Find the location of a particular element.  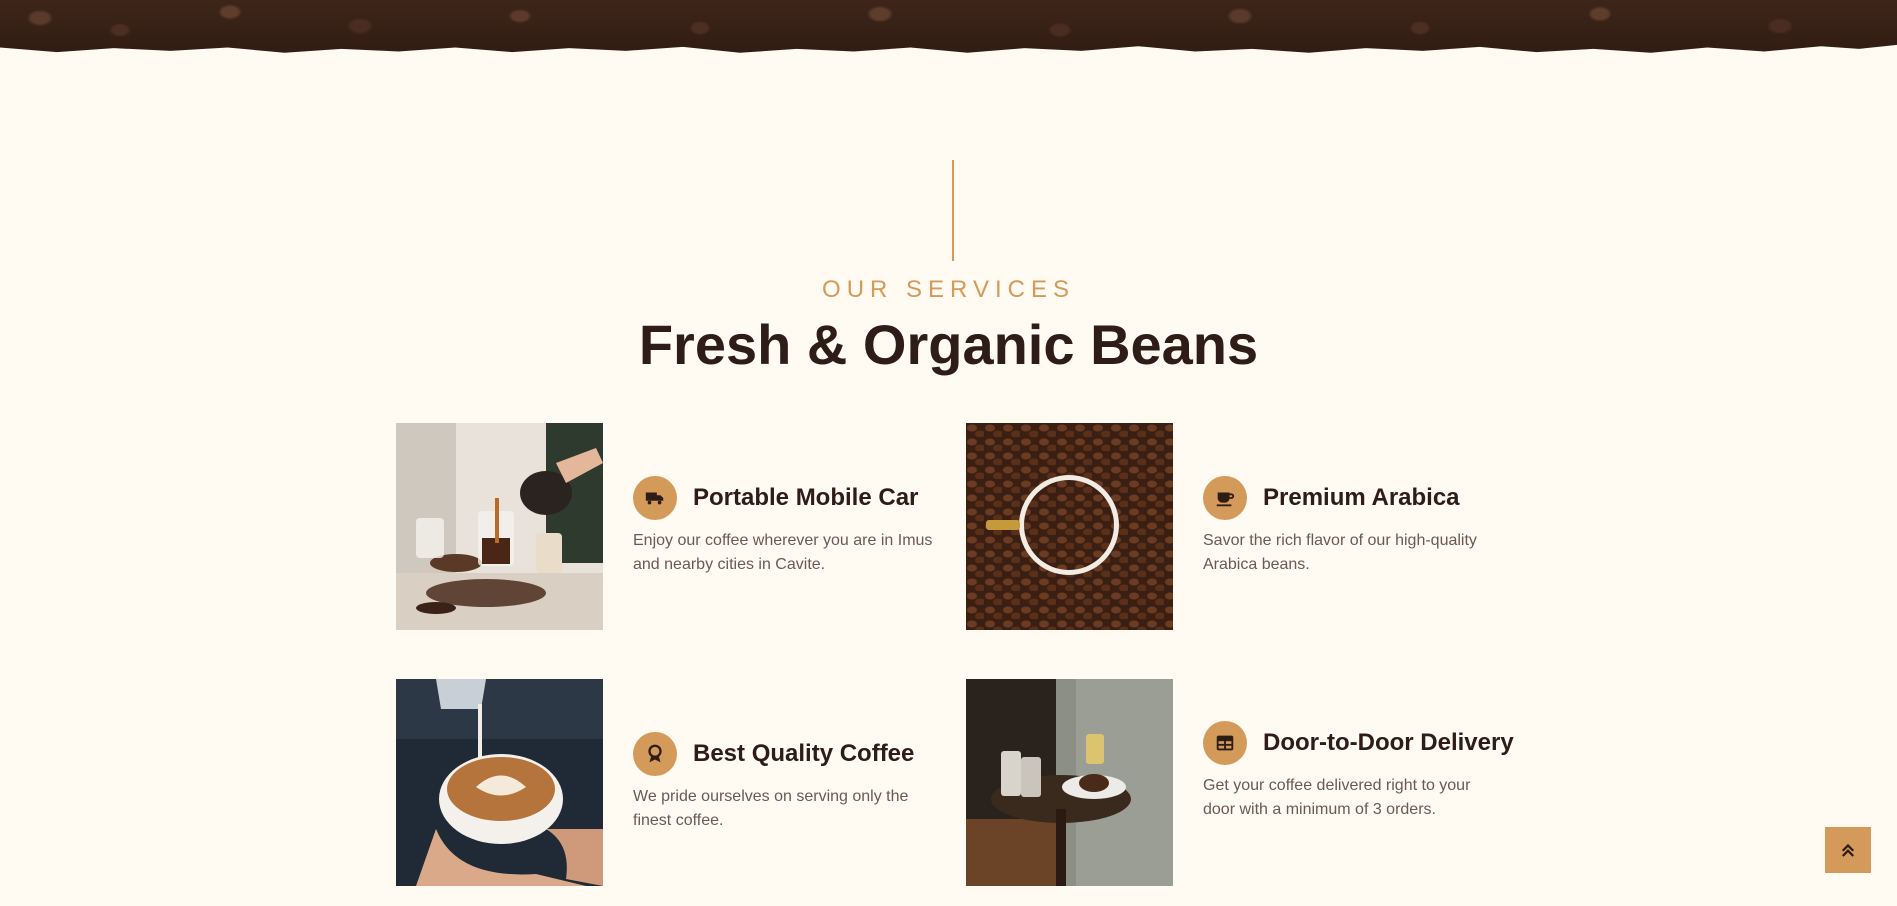

cafe-table-image is located at coordinates (1069, 782).